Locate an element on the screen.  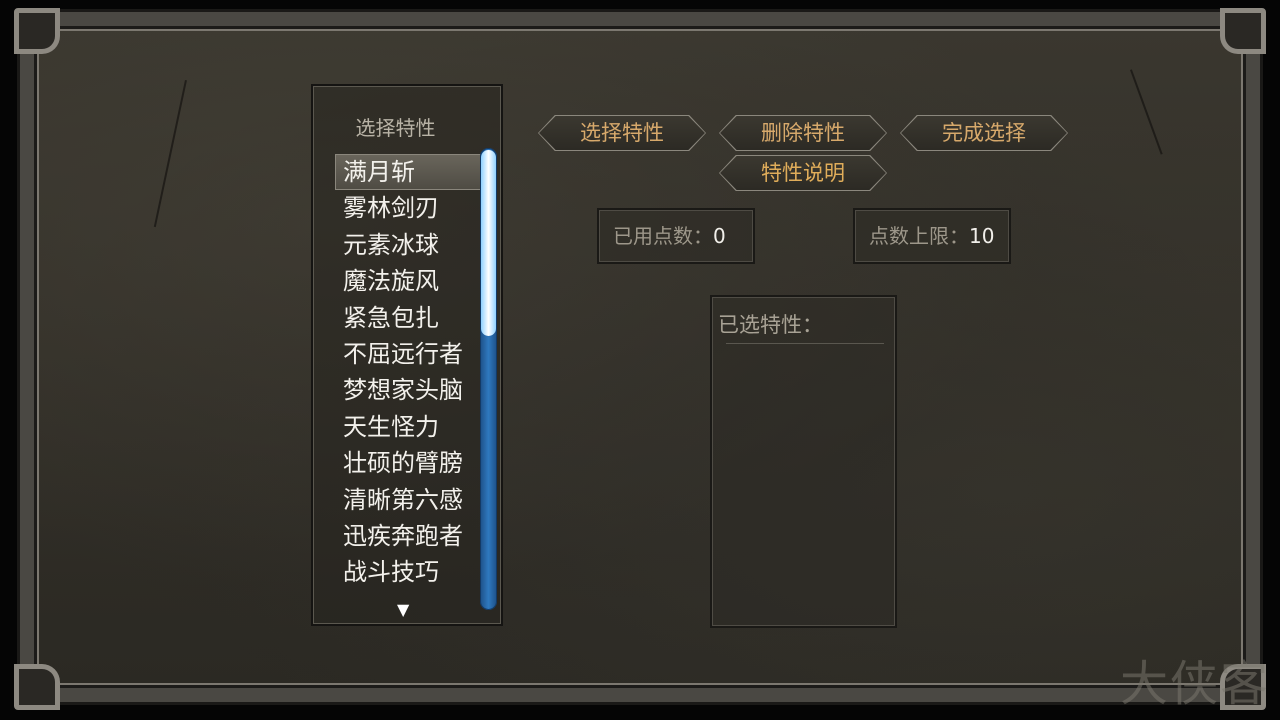
used-points-box: 已用点数：0 is located at coordinates (676, 236).